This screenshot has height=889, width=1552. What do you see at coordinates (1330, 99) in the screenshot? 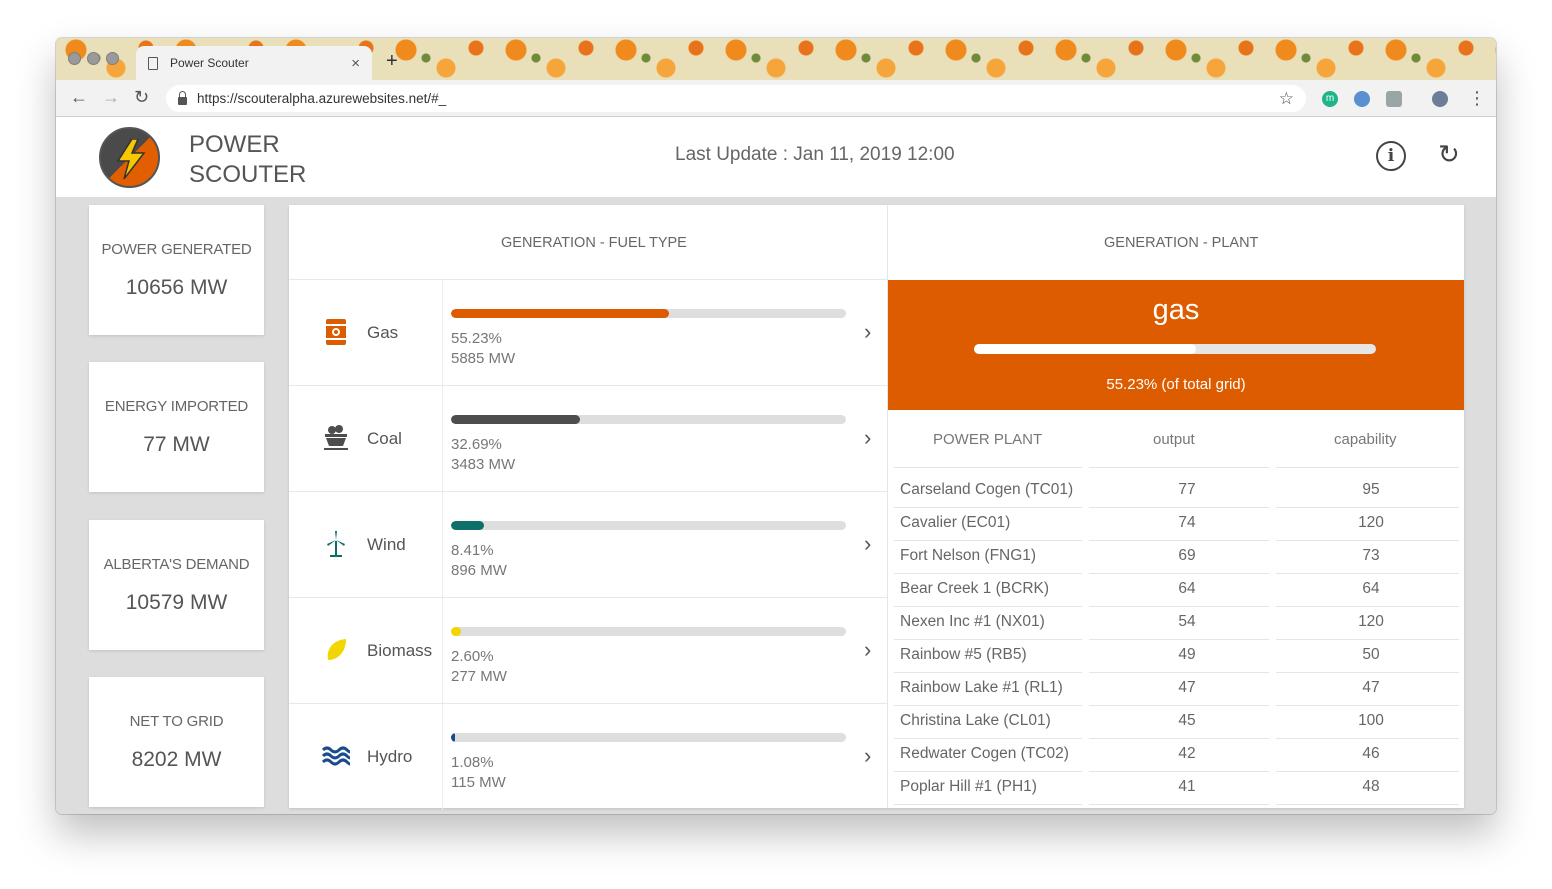
I see `extension-m-icon: m` at bounding box center [1330, 99].